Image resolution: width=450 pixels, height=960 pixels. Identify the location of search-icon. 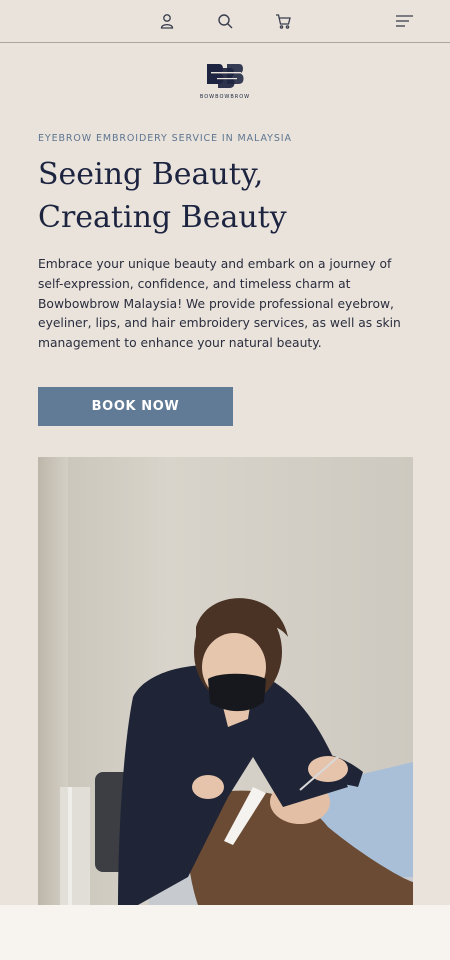
(225, 21).